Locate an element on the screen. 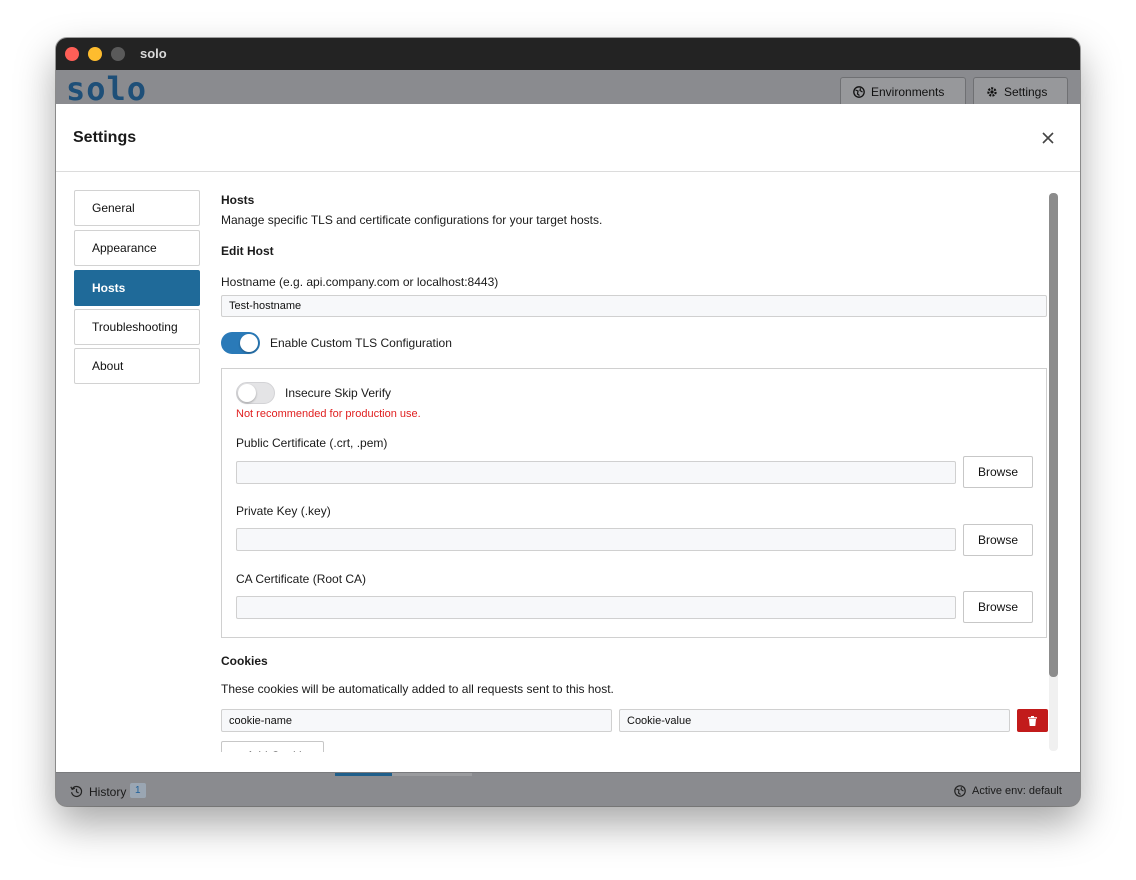 This screenshot has width=1136, height=880. ca-cert-input is located at coordinates (596, 607).